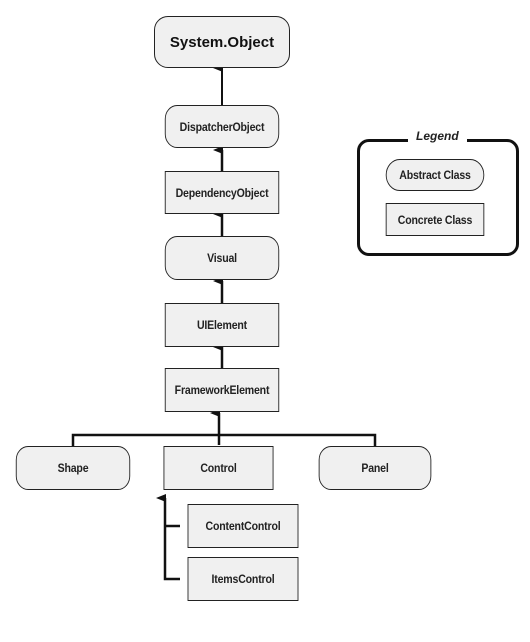 This screenshot has height=642, width=530. What do you see at coordinates (222, 258) in the screenshot?
I see `node-visual: Visual` at bounding box center [222, 258].